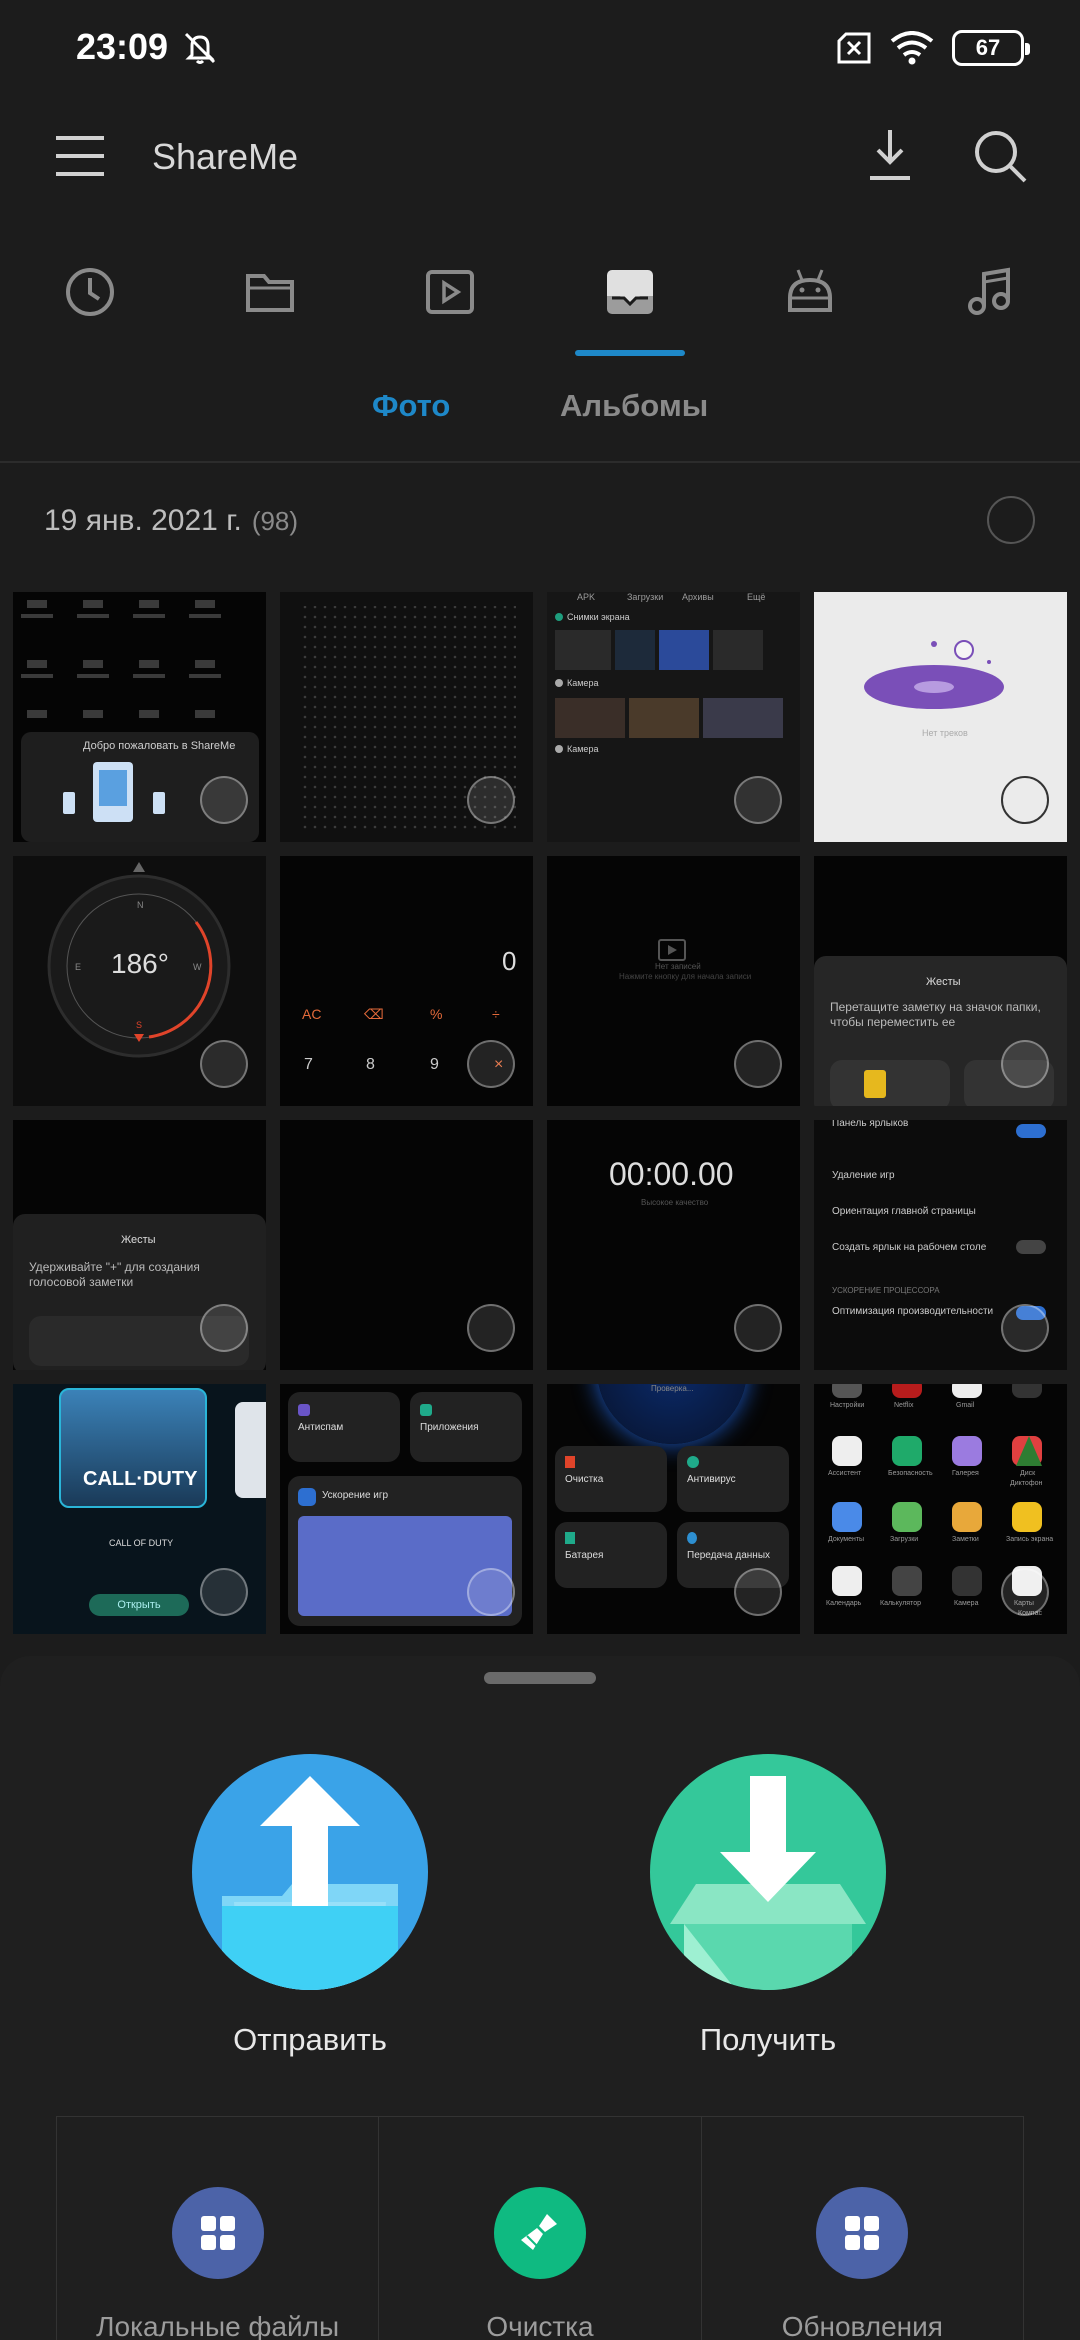 The height and width of the screenshot is (2340, 1080). Describe the element at coordinates (584, 1479) in the screenshot. I see `thumb-caption: Очистка` at that location.